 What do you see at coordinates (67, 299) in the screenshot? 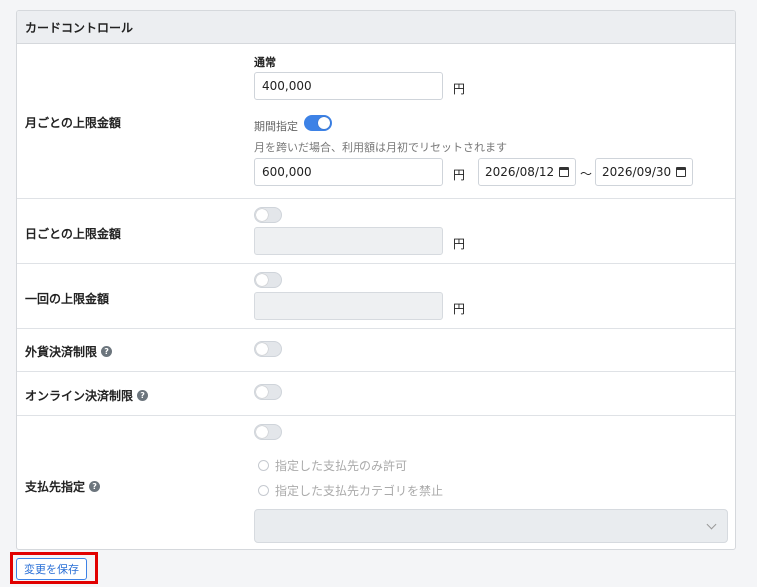
I see `single-limit-label: 一回の上限金額` at bounding box center [67, 299].